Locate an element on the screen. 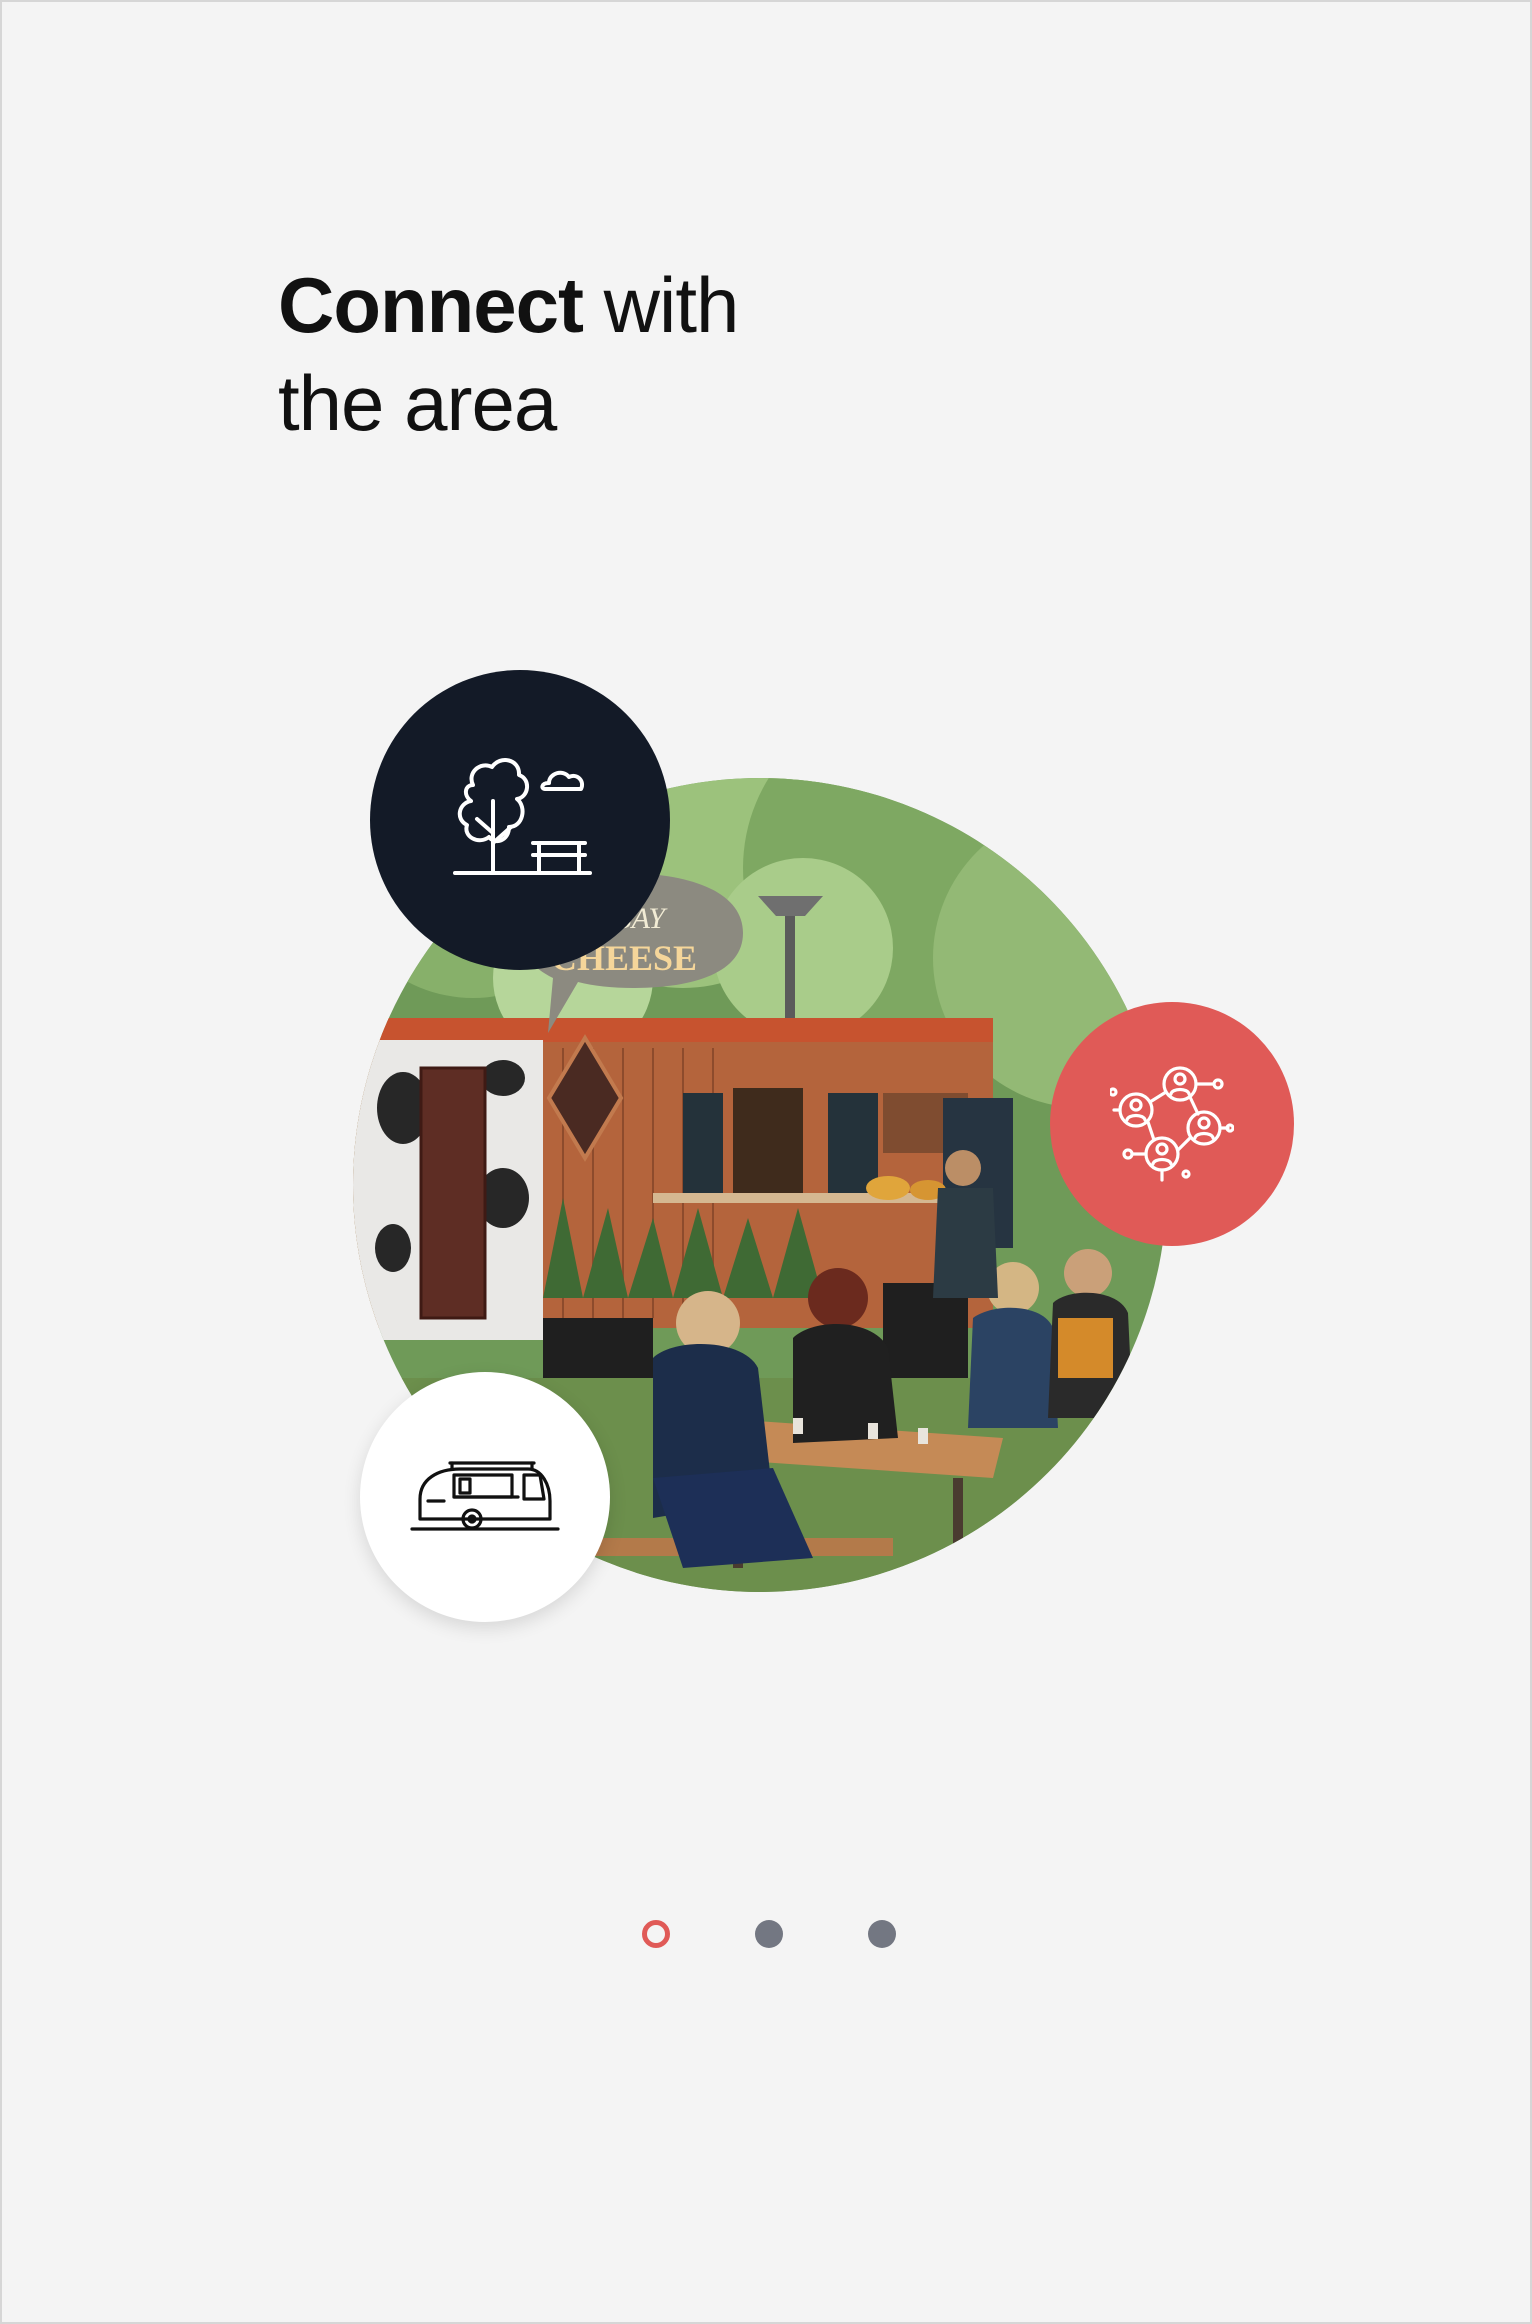 This screenshot has height=2324, width=1532. title-bold: Connect is located at coordinates (431, 305).